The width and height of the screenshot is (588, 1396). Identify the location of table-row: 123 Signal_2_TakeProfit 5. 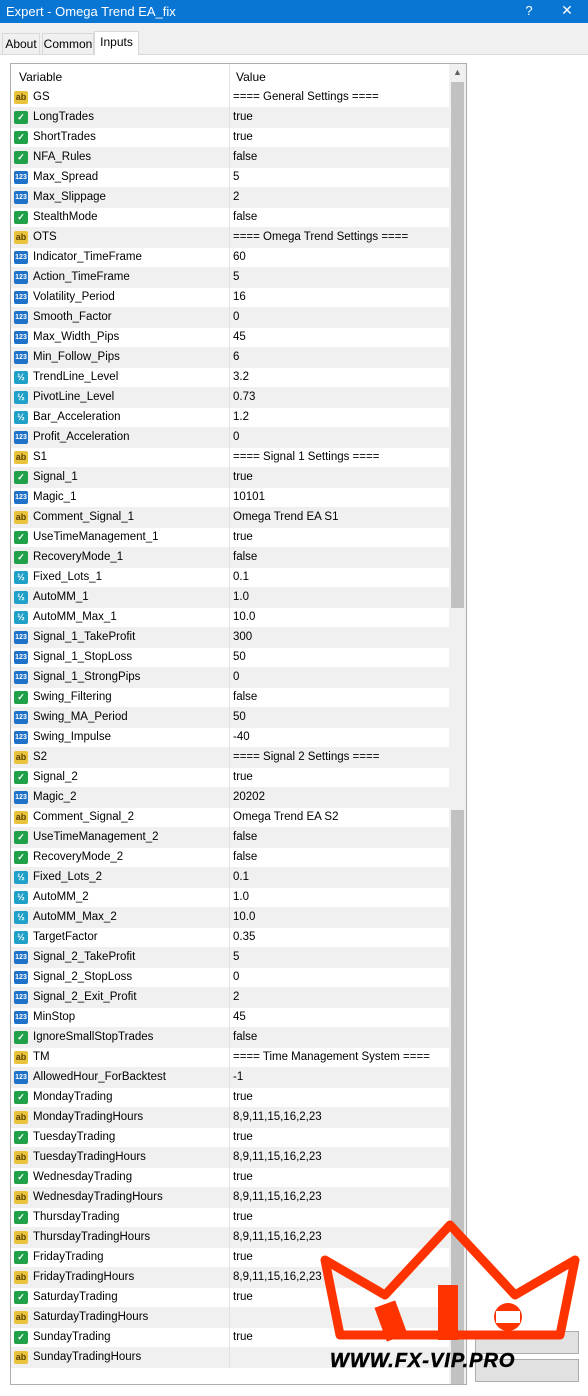
(231, 958).